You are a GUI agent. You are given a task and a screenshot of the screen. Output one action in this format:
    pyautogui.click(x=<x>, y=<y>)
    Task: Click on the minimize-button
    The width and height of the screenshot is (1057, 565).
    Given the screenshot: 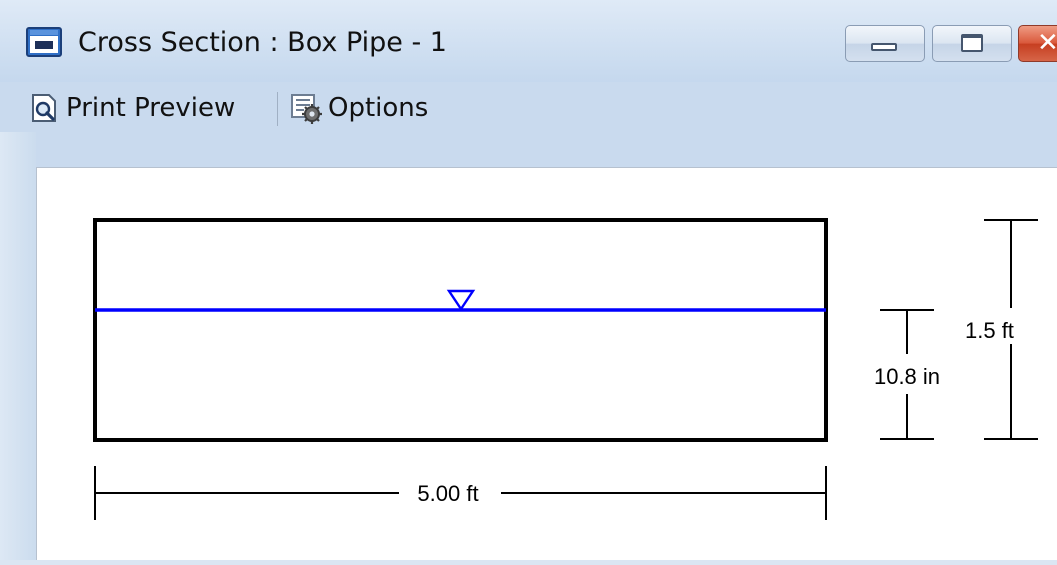 What is the action you would take?
    pyautogui.click(x=885, y=43)
    